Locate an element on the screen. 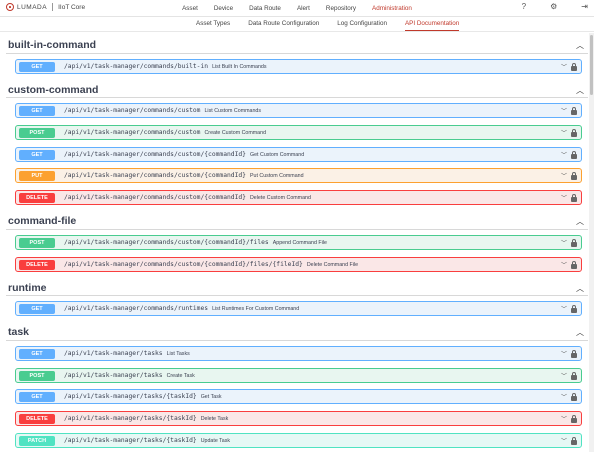 This screenshot has height=452, width=594. endpoint-summary: Get Task is located at coordinates (211, 396).